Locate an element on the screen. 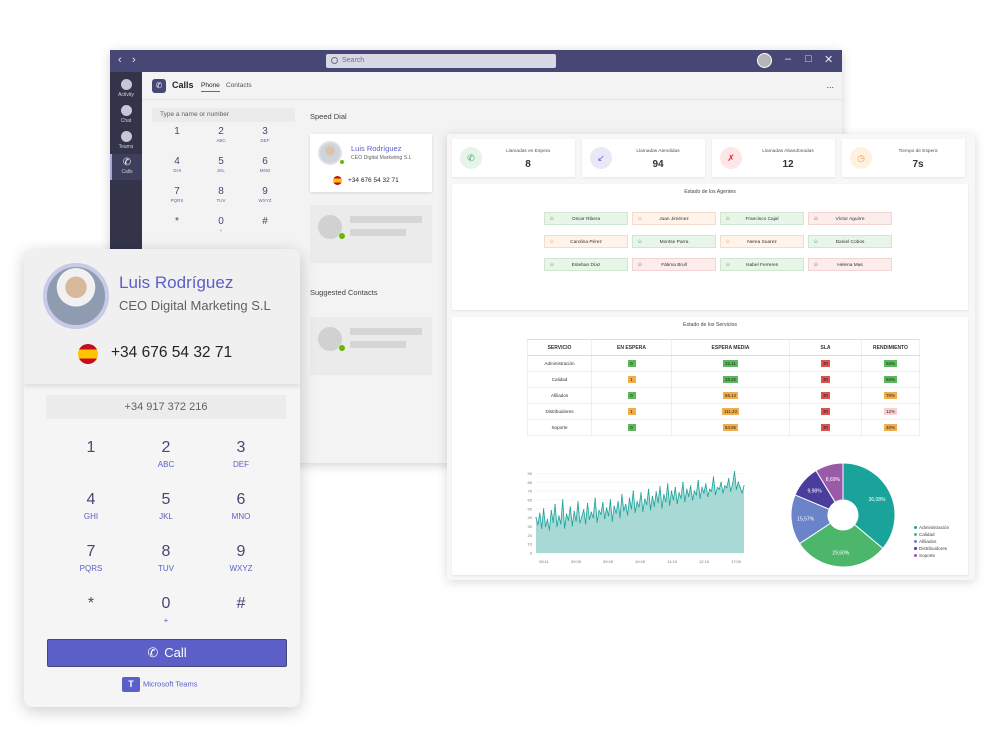  forward-arrow-icon: › is located at coordinates (134, 60).